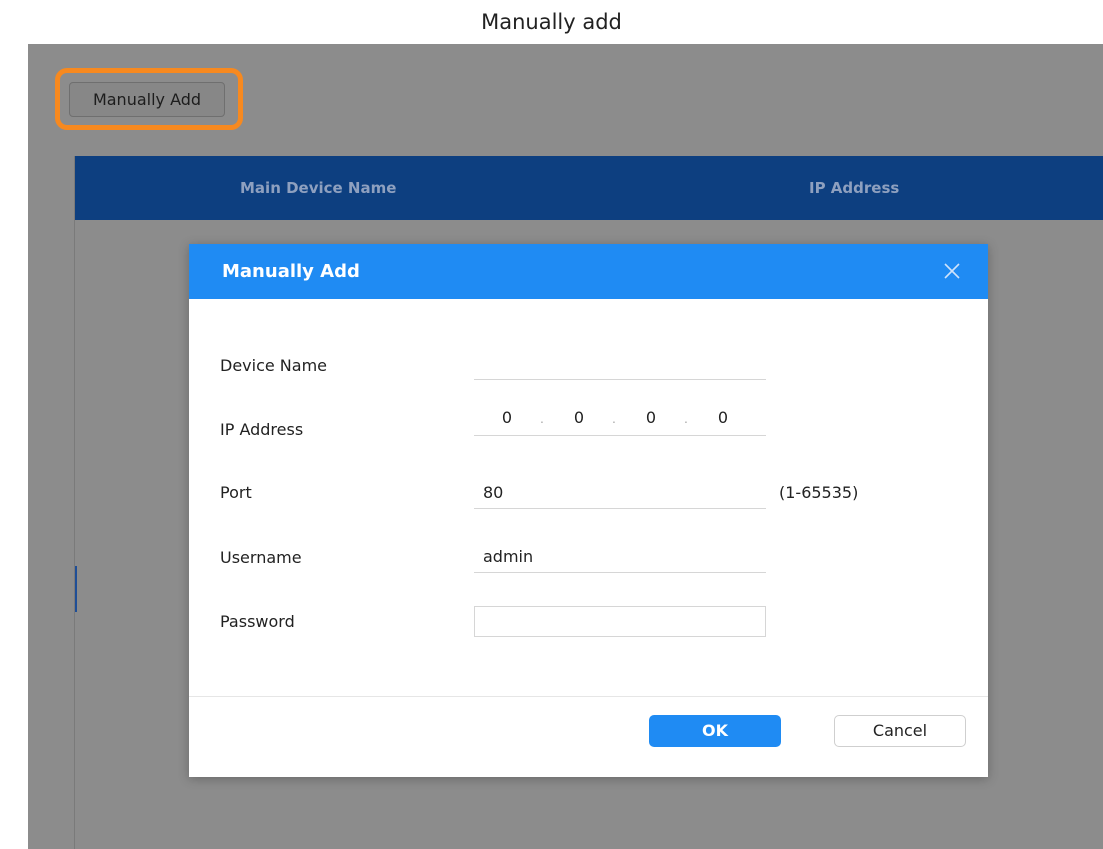 The height and width of the screenshot is (849, 1103). Describe the element at coordinates (588, 696) in the screenshot. I see `dialog-footer-divider` at that location.